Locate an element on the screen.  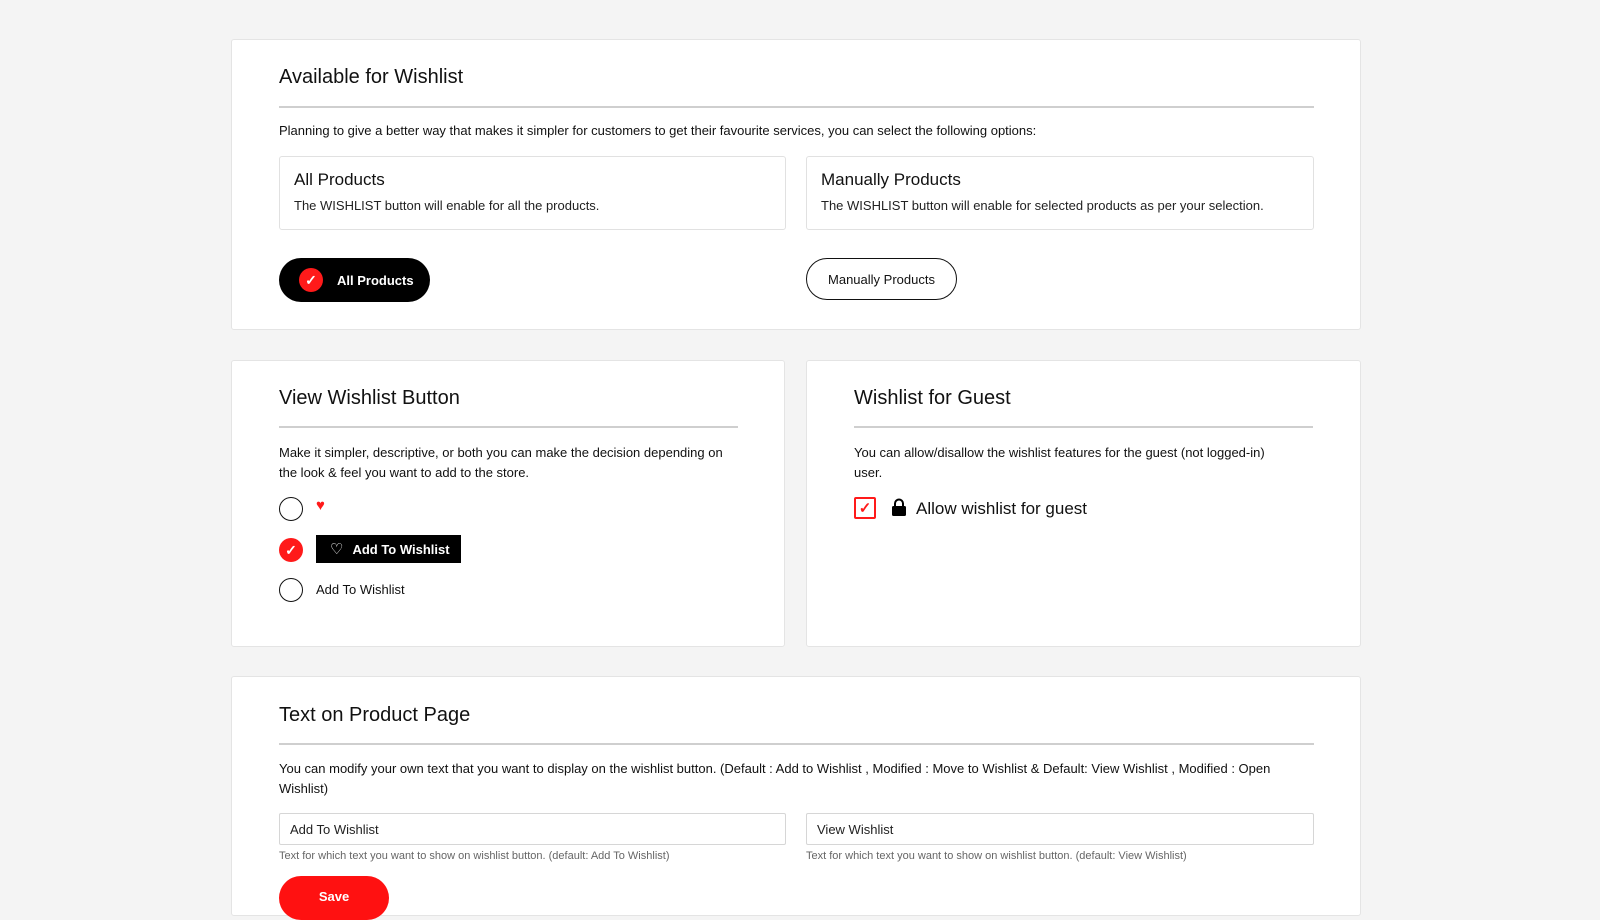
add-to-wishlist-preview-label: Add To Wishlist is located at coordinates (401, 549).